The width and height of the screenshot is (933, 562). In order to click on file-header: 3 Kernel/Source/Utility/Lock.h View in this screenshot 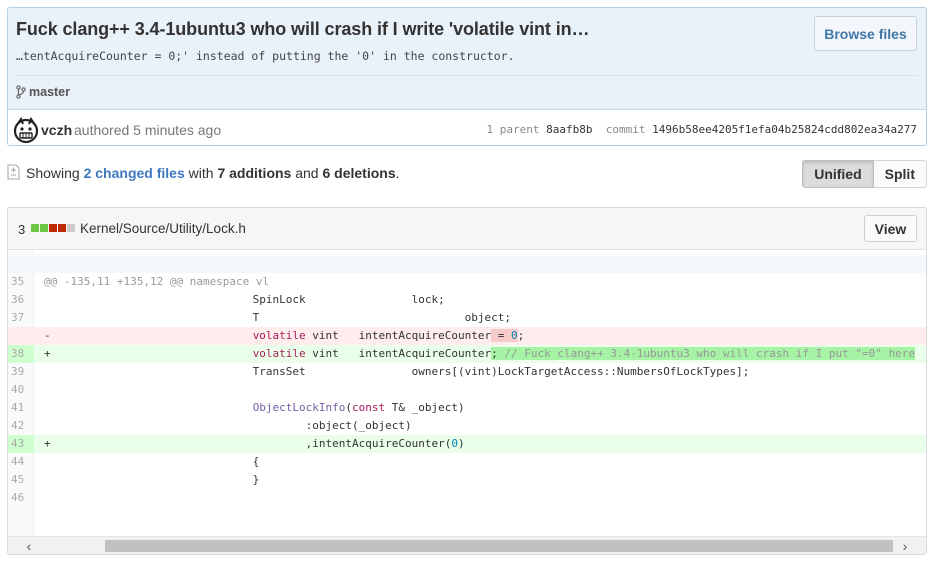, I will do `click(467, 229)`.